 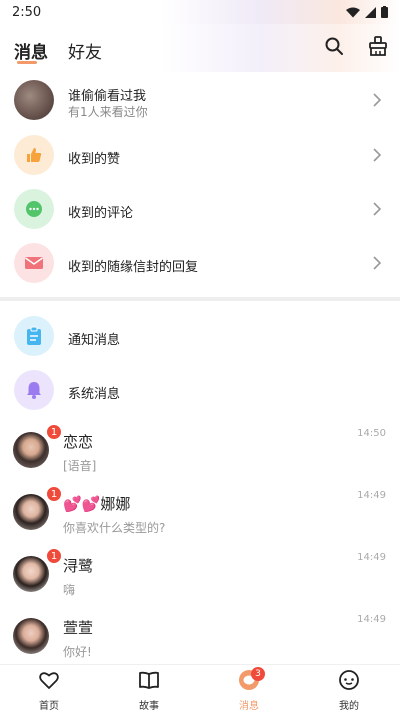 What do you see at coordinates (249, 689) in the screenshot?
I see `nav-messages: 3 消息` at bounding box center [249, 689].